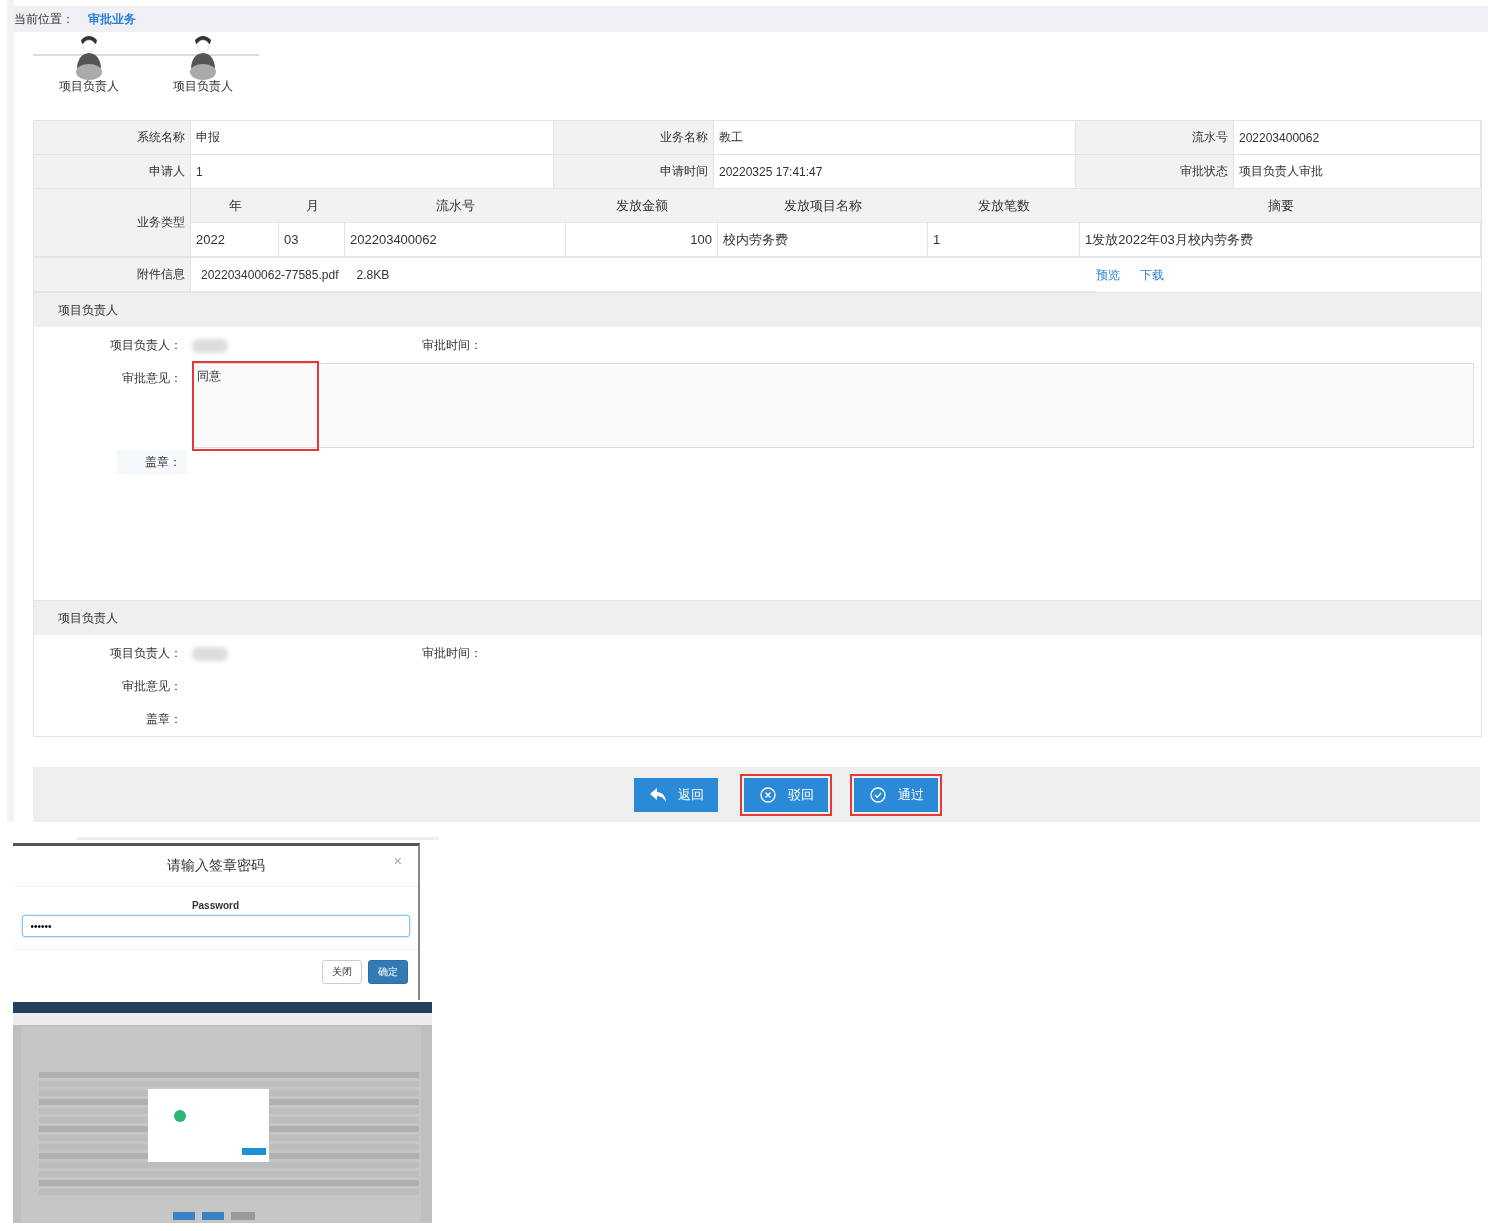  Describe the element at coordinates (235, 240) in the screenshot. I see `table-cell: 2022` at that location.